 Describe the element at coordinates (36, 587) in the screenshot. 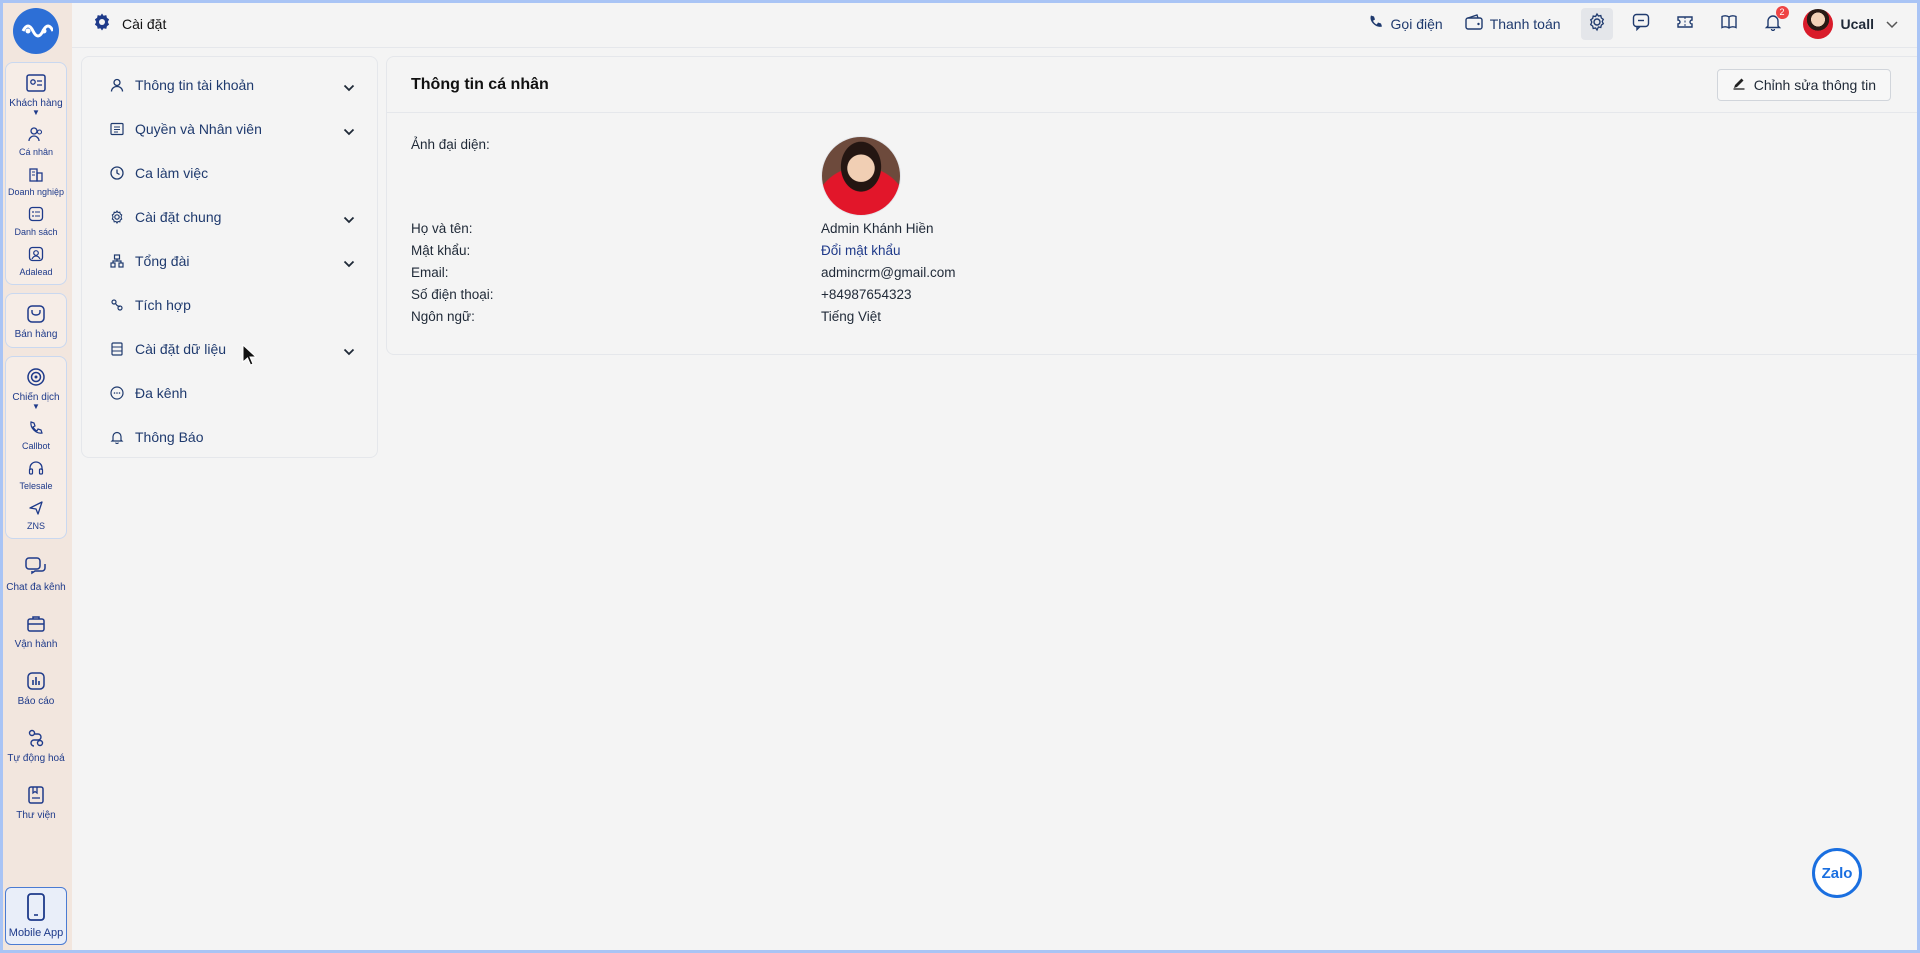

I see `rail-label: Chat đa kênh` at that location.